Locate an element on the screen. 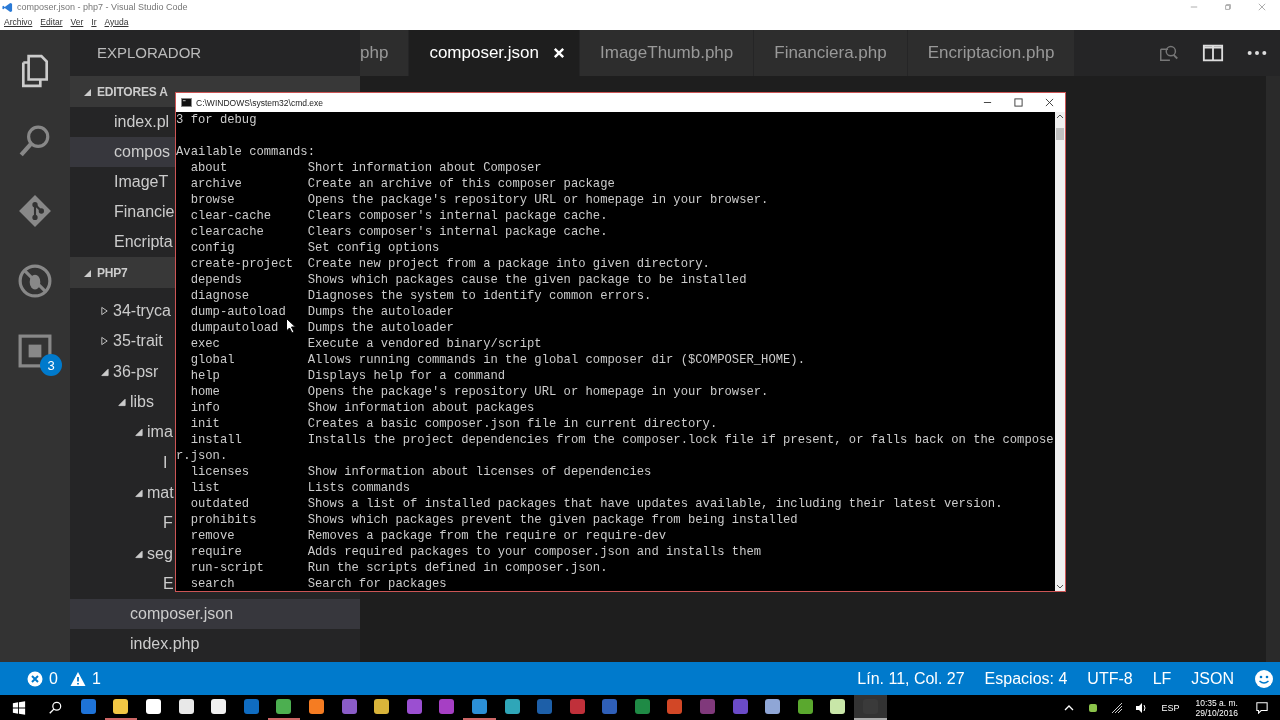 Image resolution: width=1280 pixels, height=720 pixels. terminal-title: C:\WINDOWS\system32\cmd.exe is located at coordinates (260, 102).